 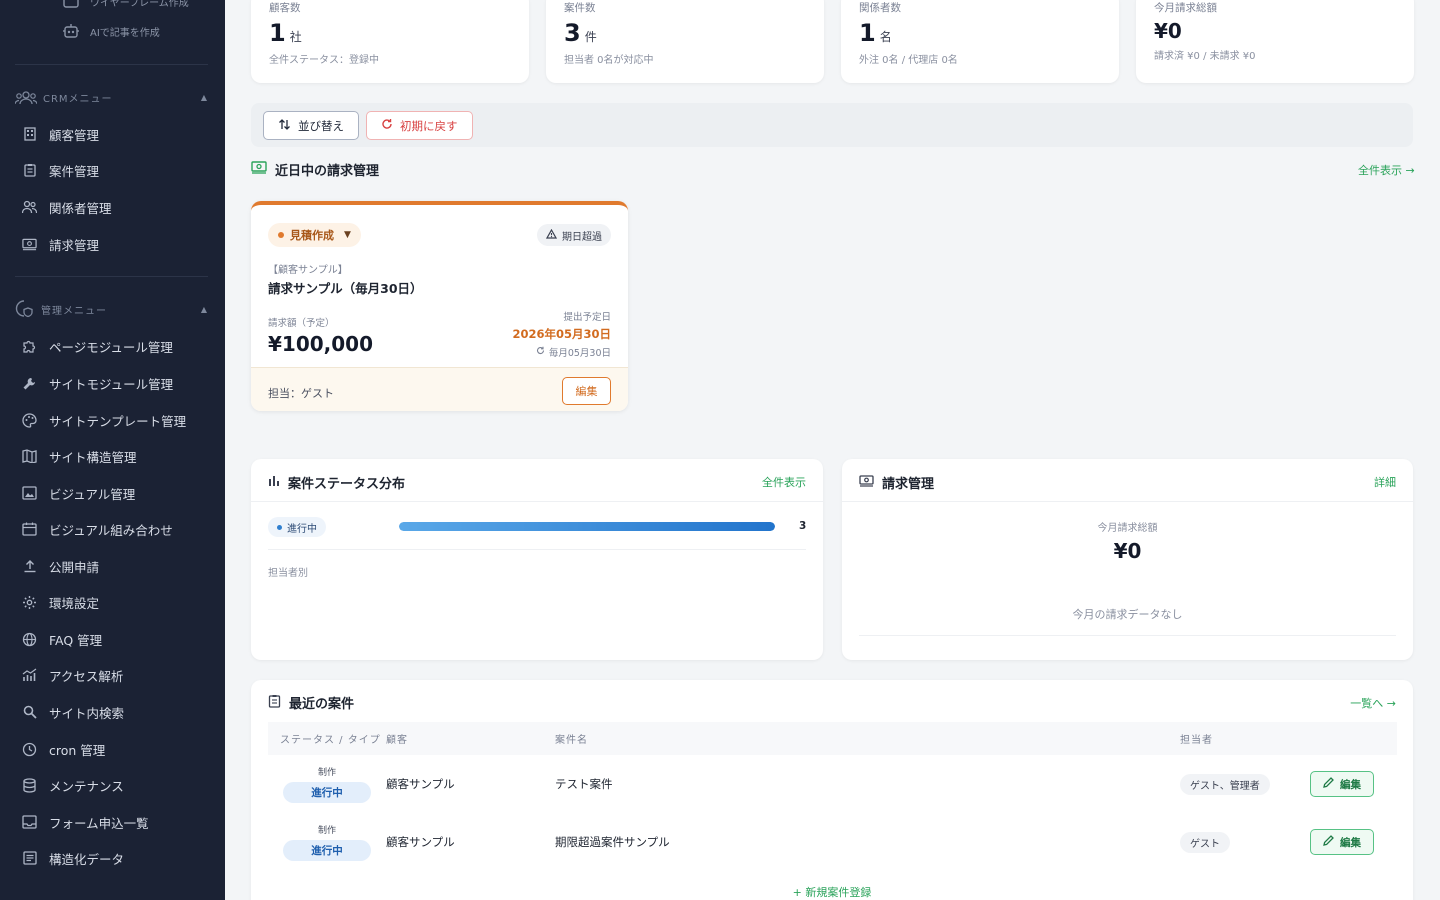 I want to click on sidebar-item-structured-data: 構造化データ, so click(x=73, y=858).